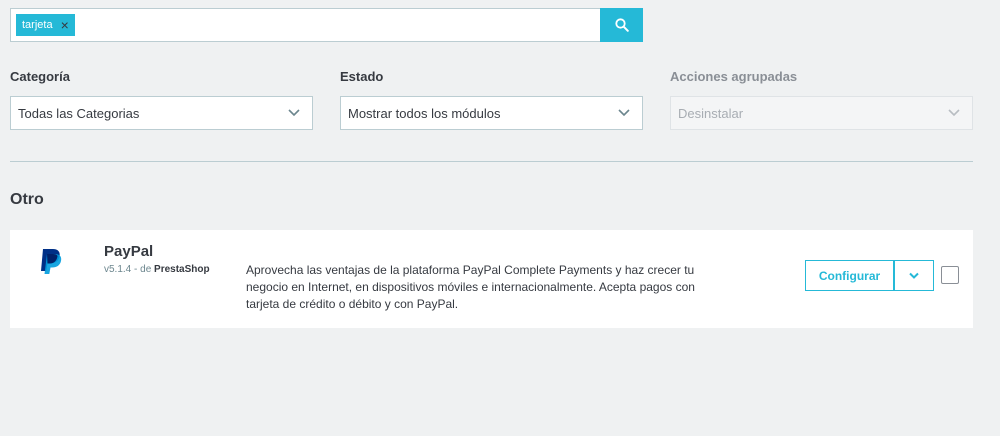 The width and height of the screenshot is (1000, 436). What do you see at coordinates (37, 25) in the screenshot?
I see `search-tag-label: tarjeta` at bounding box center [37, 25].